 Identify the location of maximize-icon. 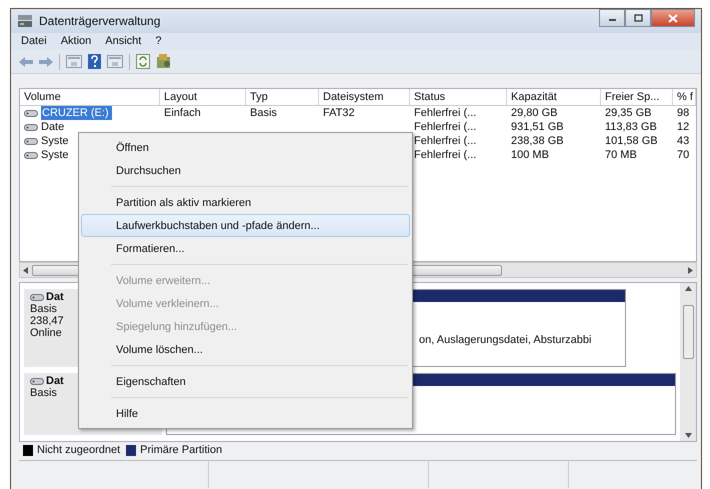
(638, 18).